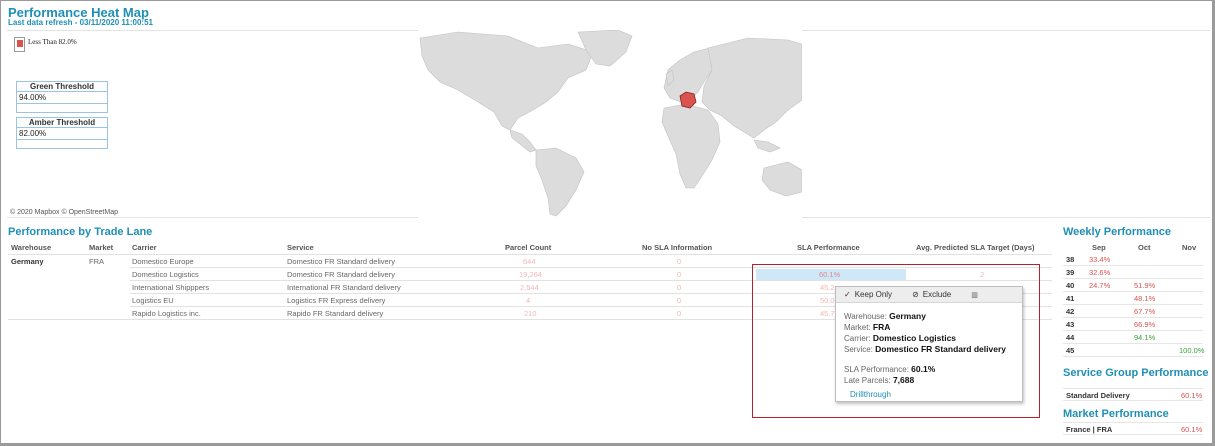 This screenshot has width=1215, height=446. I want to click on tooltip-late-parcels: Late Parcels: 7,688, so click(879, 380).